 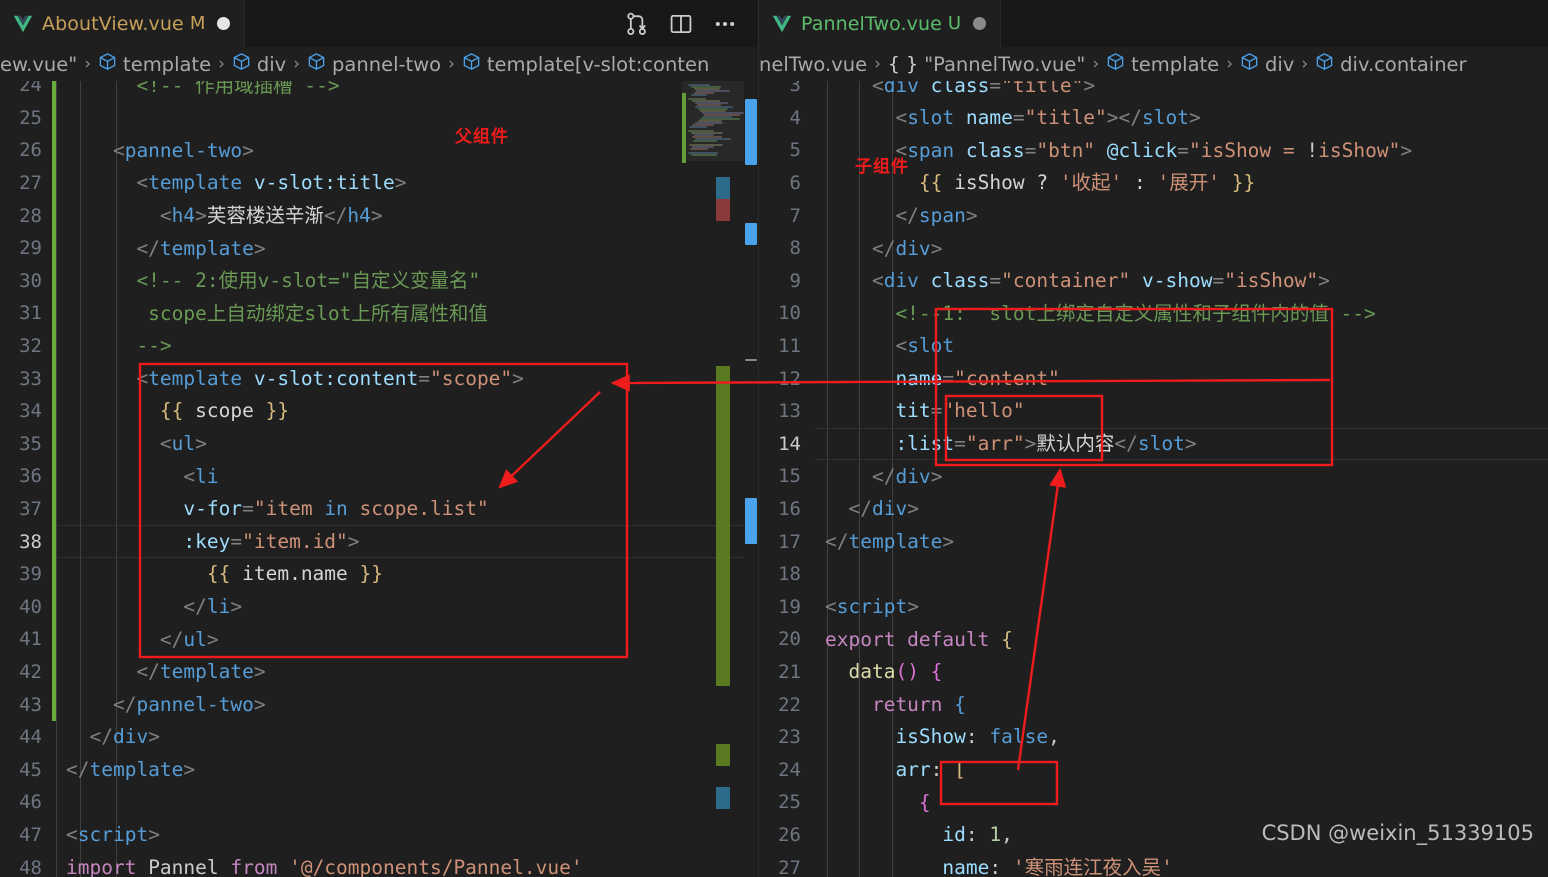 What do you see at coordinates (379, 378) in the screenshot?
I see `code-line: 33 <template v-slot:content="scope">` at bounding box center [379, 378].